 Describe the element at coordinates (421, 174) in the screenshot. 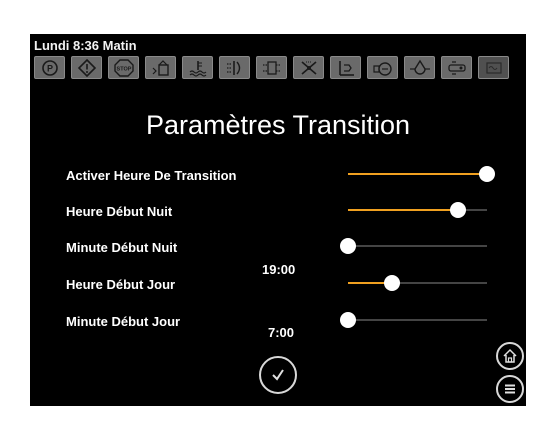

I see `enable-transition-slider` at that location.